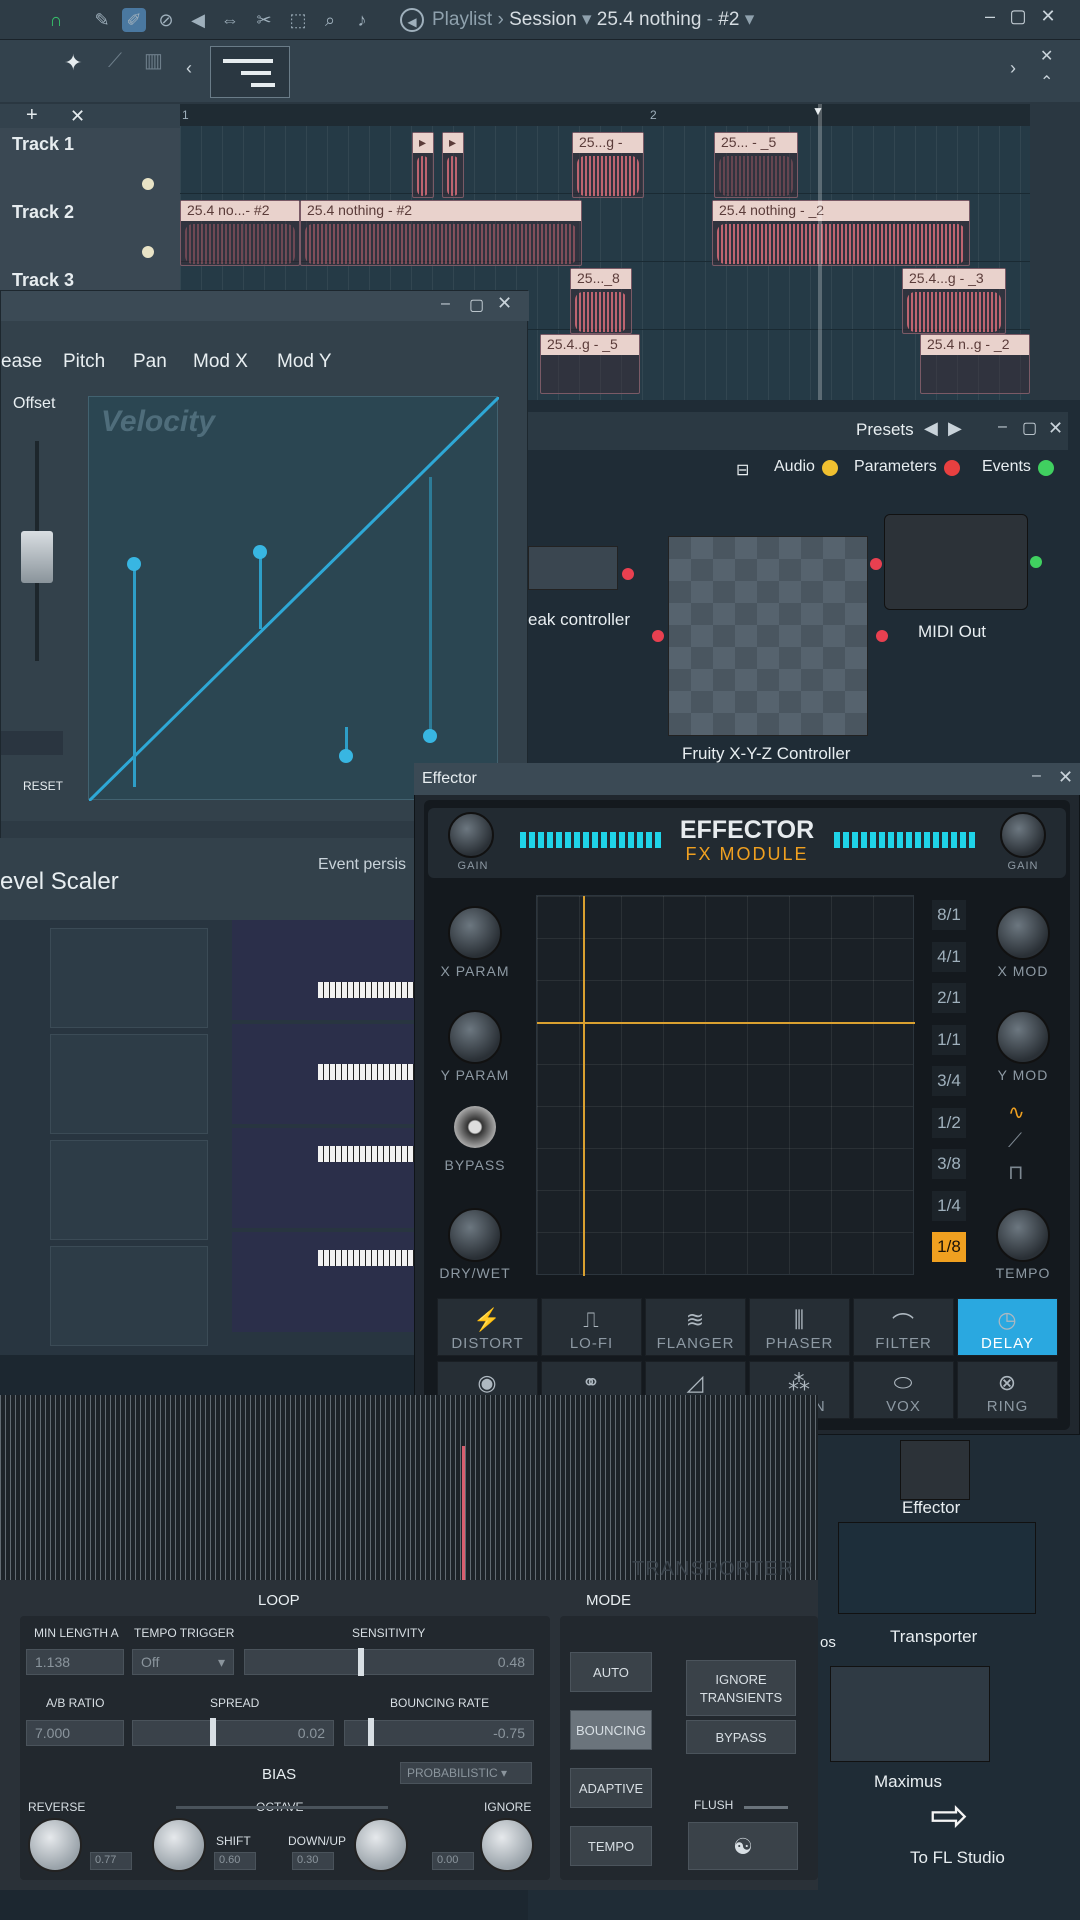  I want to click on tempo-trigger-dropdown: Off ▾, so click(183, 1662).